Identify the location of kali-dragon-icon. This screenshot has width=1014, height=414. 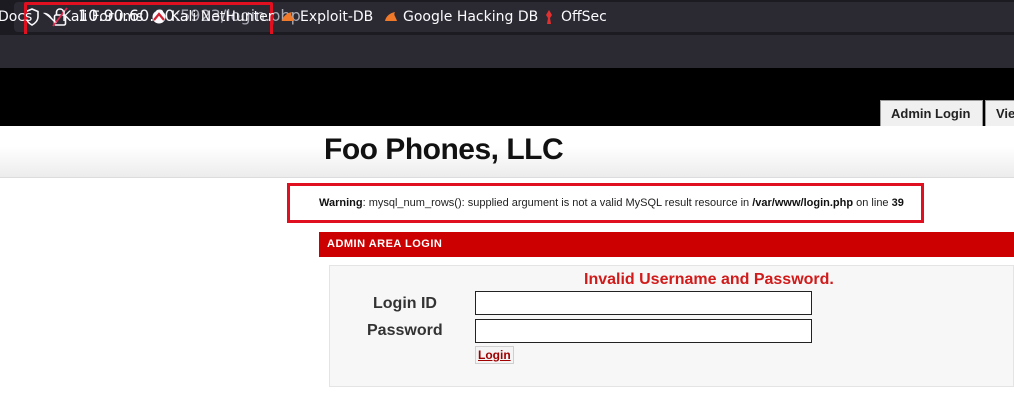
(50, 17).